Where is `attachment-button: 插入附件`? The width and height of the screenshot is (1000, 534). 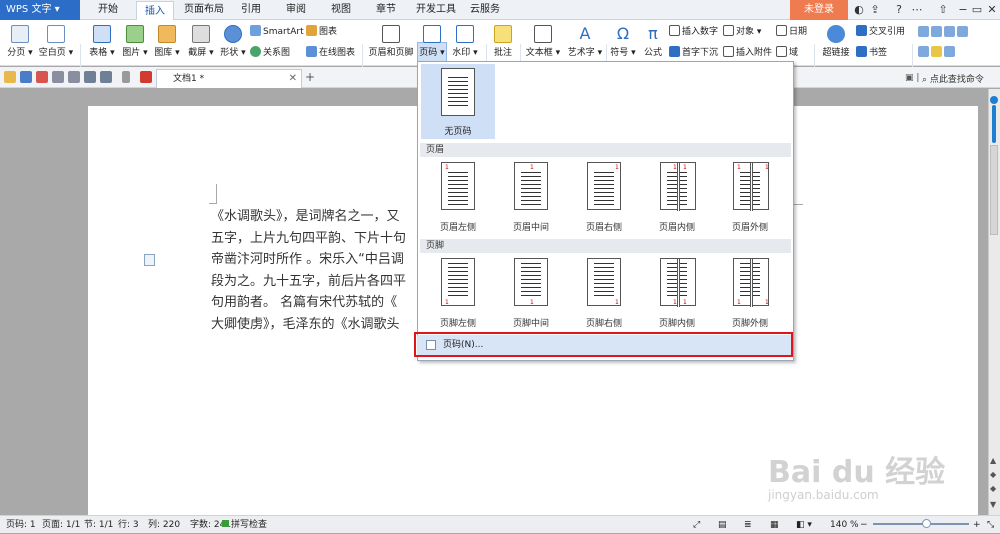
attachment-button: 插入附件 is located at coordinates (747, 52).